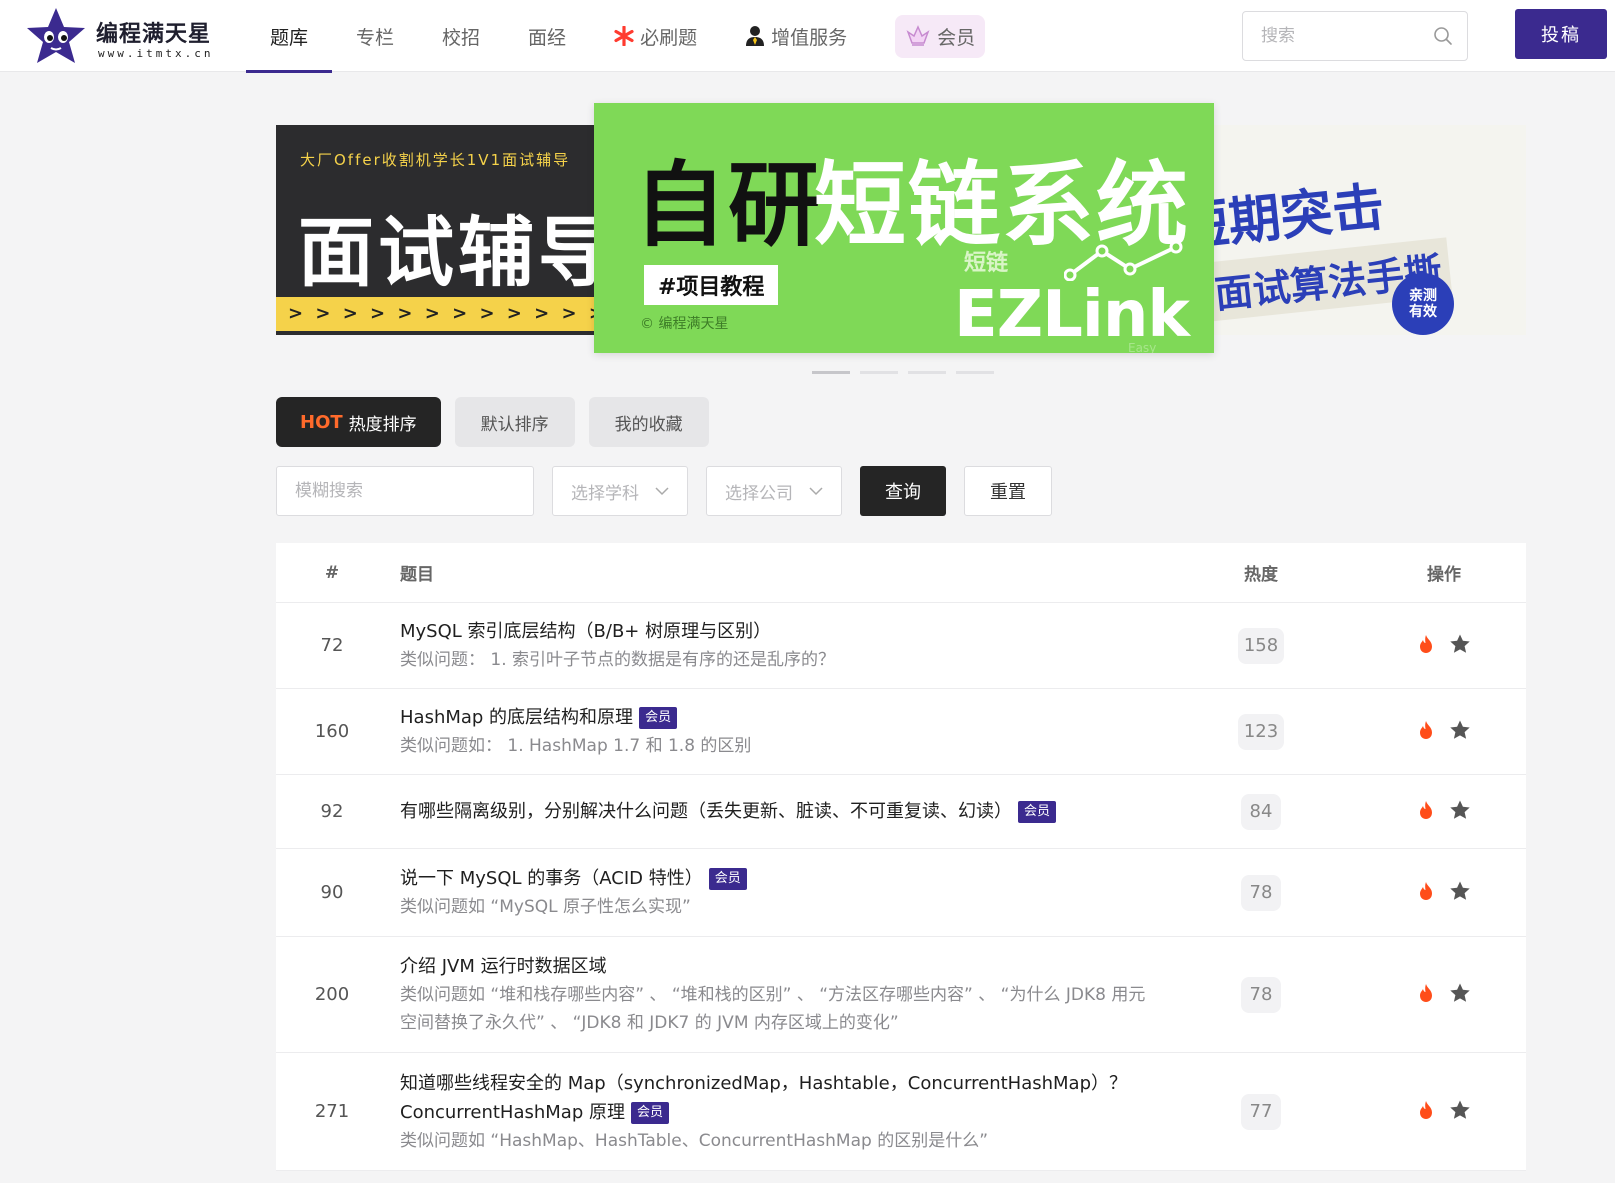  I want to click on col-hot: 热度, so click(1261, 575).